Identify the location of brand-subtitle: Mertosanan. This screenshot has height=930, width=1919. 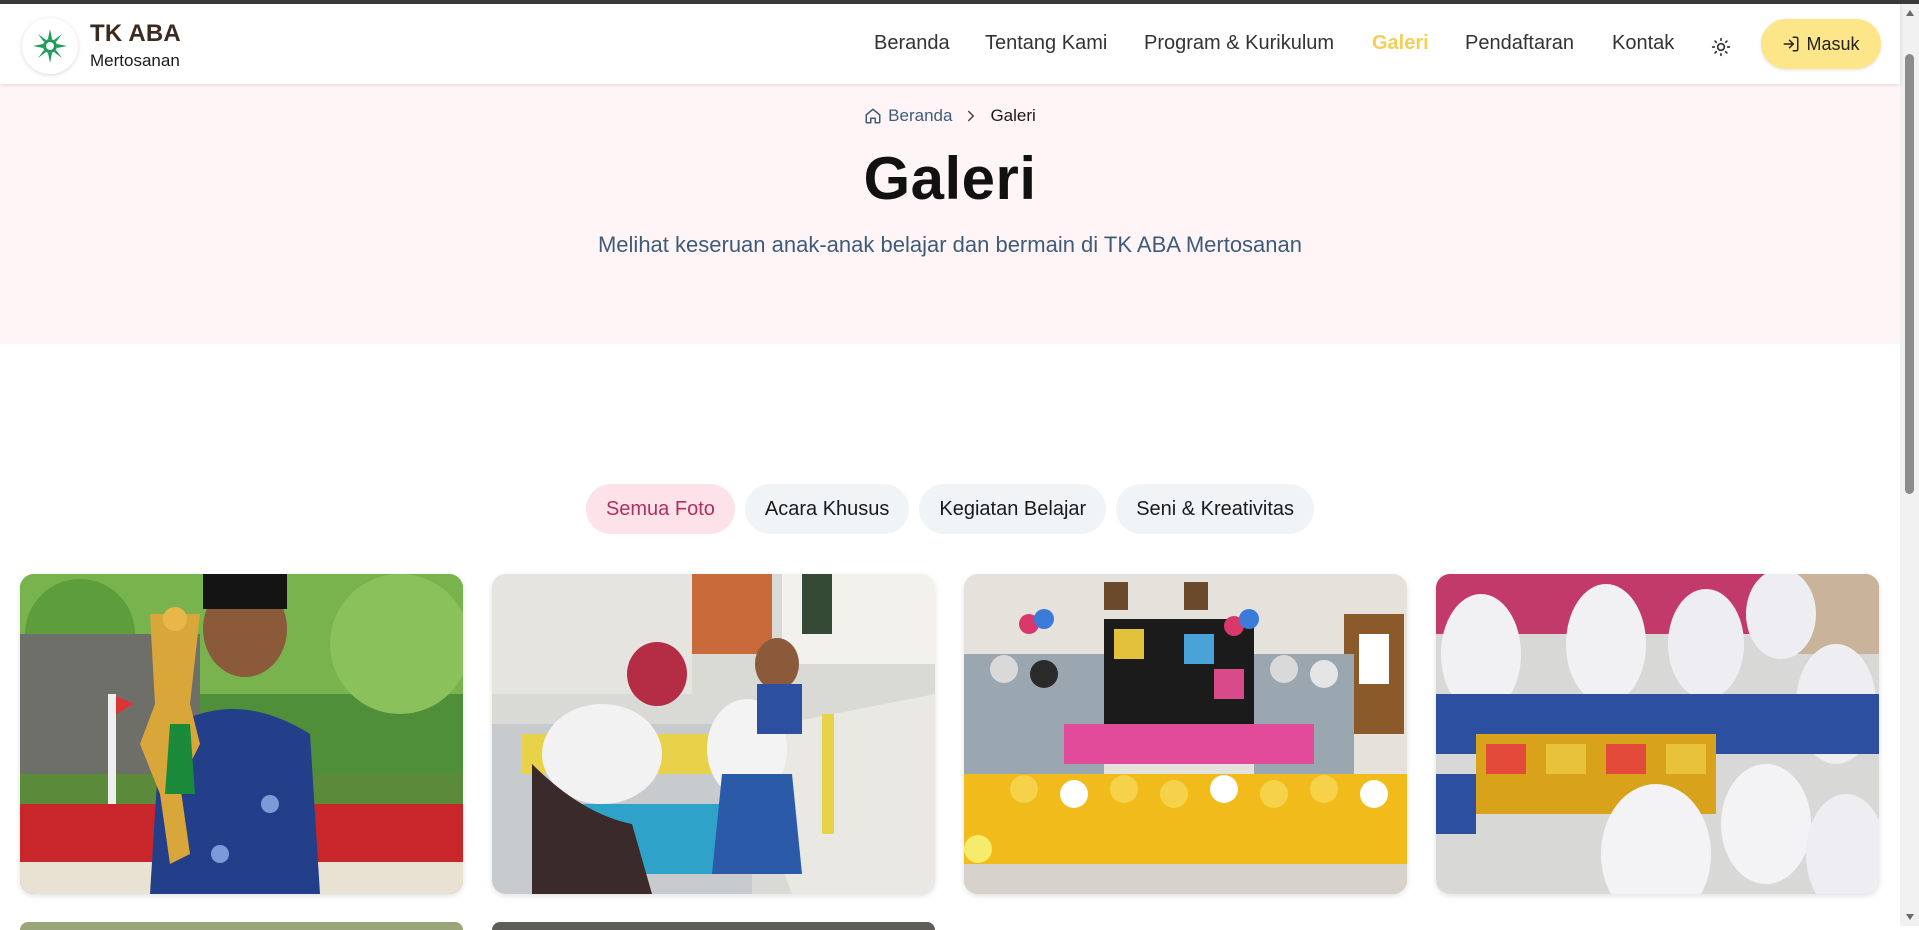
(135, 60).